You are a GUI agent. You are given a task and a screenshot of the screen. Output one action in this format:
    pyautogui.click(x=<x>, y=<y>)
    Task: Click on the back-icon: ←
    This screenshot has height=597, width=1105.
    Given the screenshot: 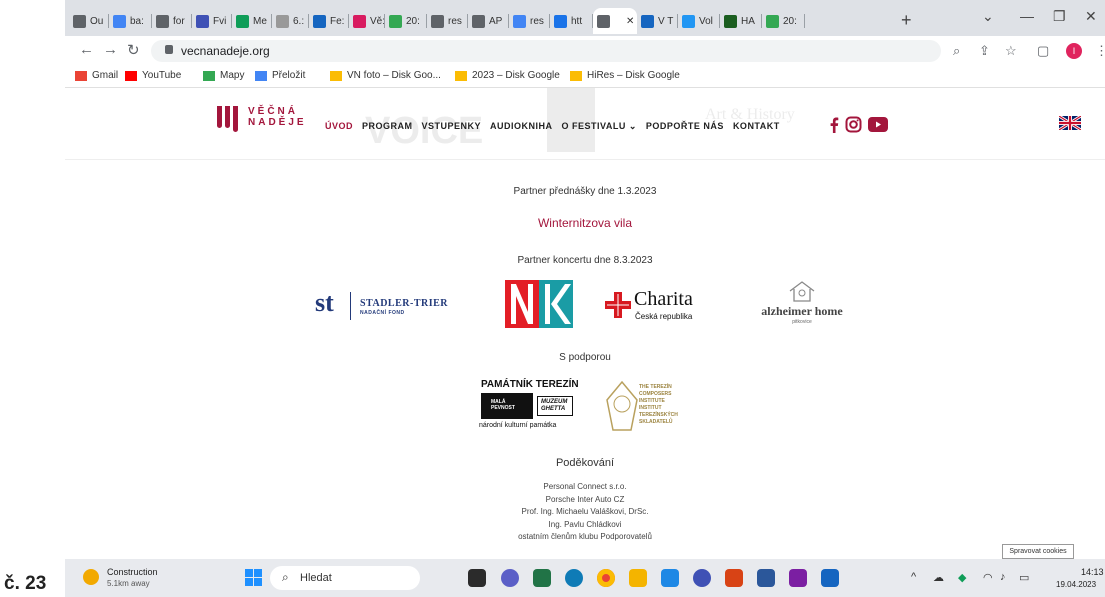 What is the action you would take?
    pyautogui.click(x=86, y=49)
    